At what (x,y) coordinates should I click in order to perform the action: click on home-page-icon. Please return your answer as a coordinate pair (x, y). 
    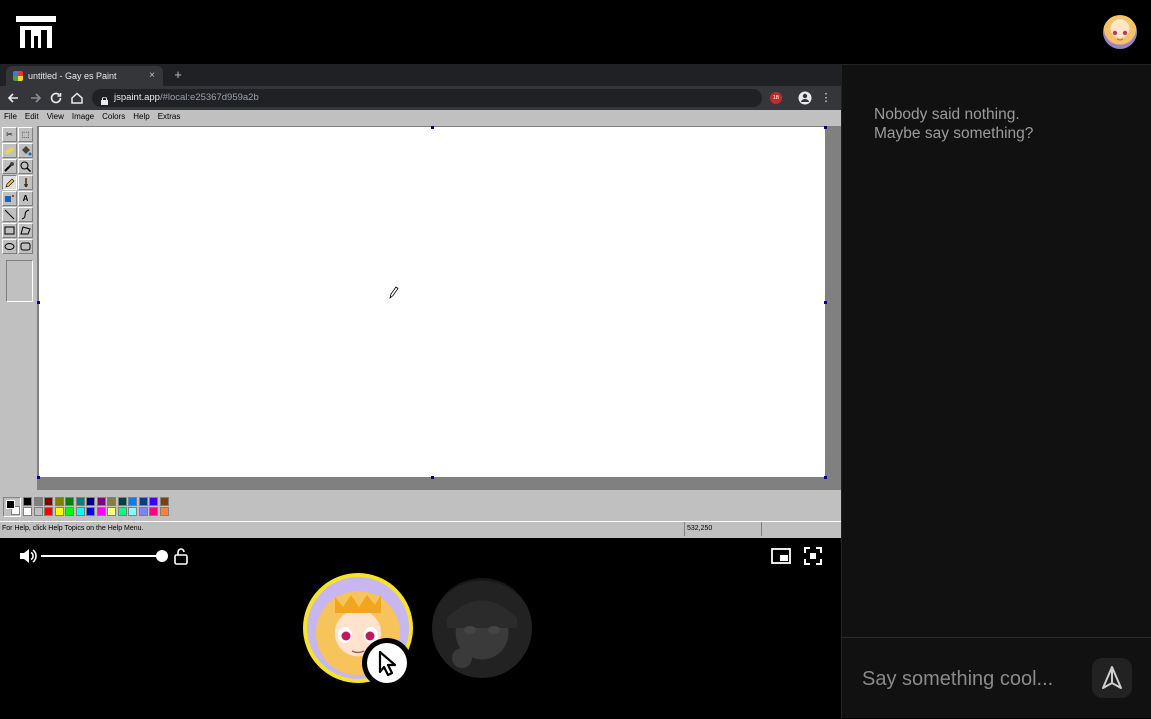
    Looking at the image, I should click on (77, 98).